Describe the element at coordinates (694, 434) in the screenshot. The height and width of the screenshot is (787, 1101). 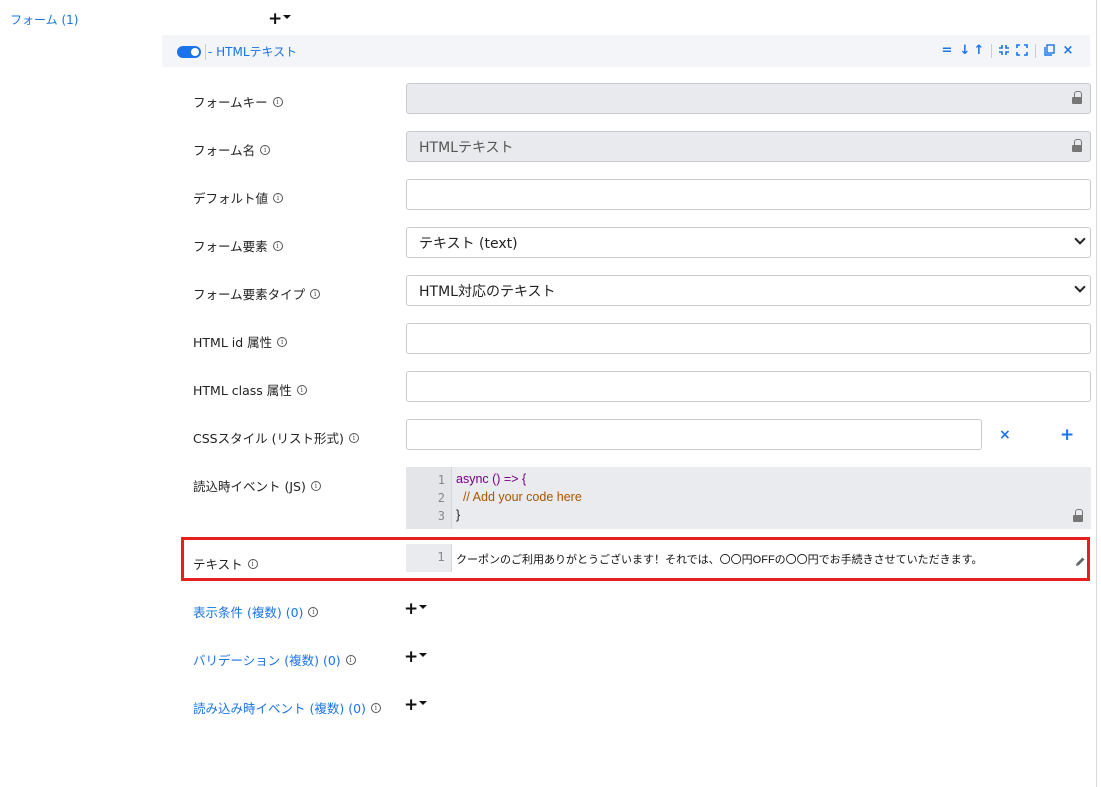
I see `css-style-input` at that location.